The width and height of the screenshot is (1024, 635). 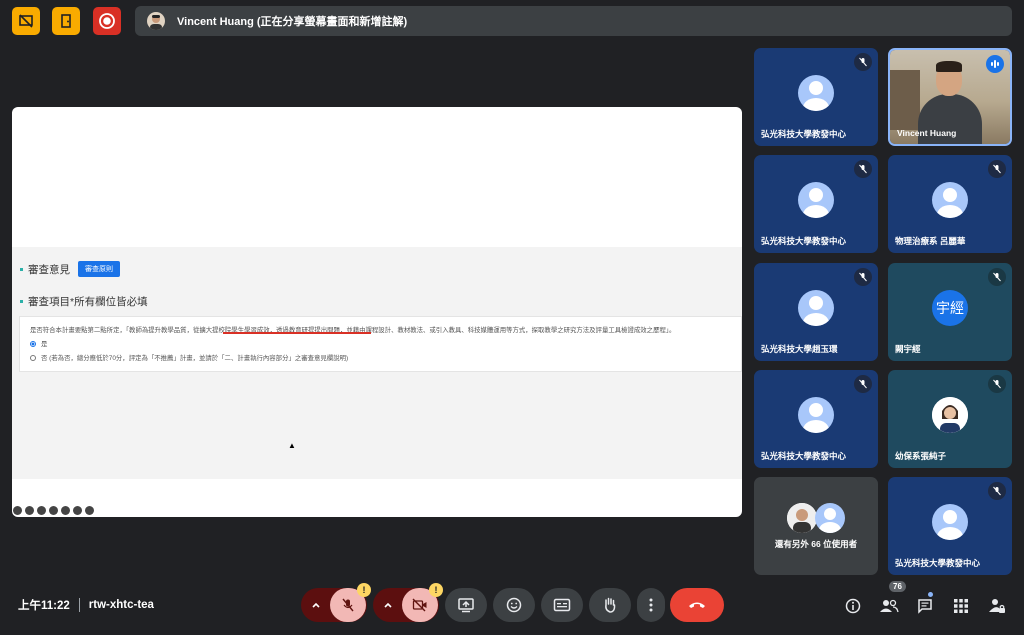 I want to click on hand-icon, so click(x=610, y=605).